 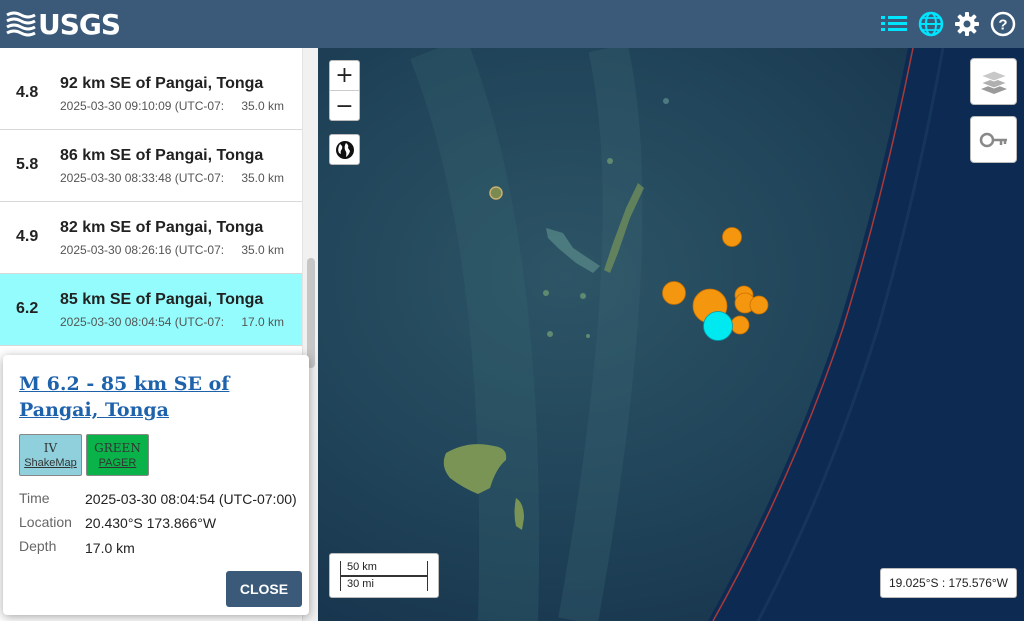 What do you see at coordinates (262, 322) in the screenshot?
I see `event-depth: 17.0 km` at bounding box center [262, 322].